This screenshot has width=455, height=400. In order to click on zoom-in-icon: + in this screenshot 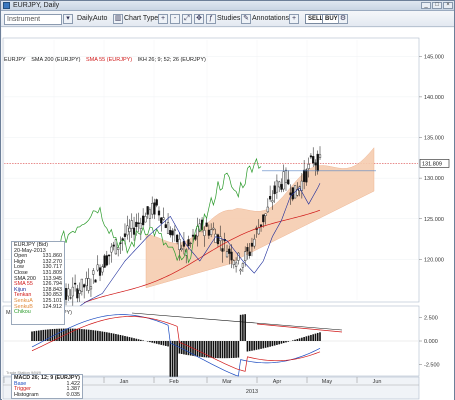, I will do `click(163, 19)`.